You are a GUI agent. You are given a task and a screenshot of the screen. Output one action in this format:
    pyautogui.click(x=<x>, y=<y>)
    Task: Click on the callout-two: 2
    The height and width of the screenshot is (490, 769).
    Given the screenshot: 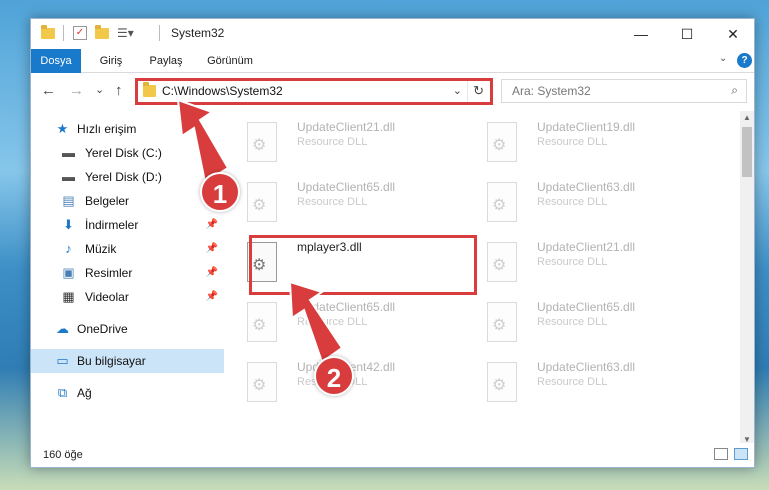 What is the action you would take?
    pyautogui.click(x=334, y=376)
    